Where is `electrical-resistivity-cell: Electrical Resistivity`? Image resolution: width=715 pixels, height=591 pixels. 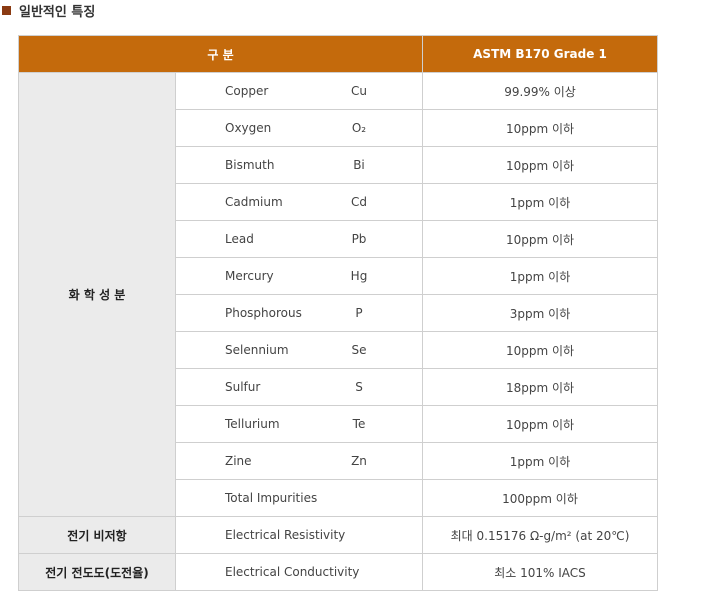
electrical-resistivity-cell: Electrical Resistivity is located at coordinates (299, 535).